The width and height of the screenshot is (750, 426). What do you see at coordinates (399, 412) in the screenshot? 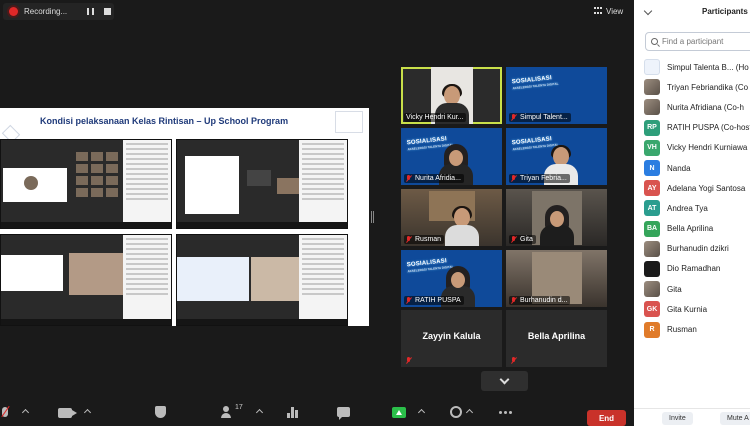
I see `share-screen-button` at bounding box center [399, 412].